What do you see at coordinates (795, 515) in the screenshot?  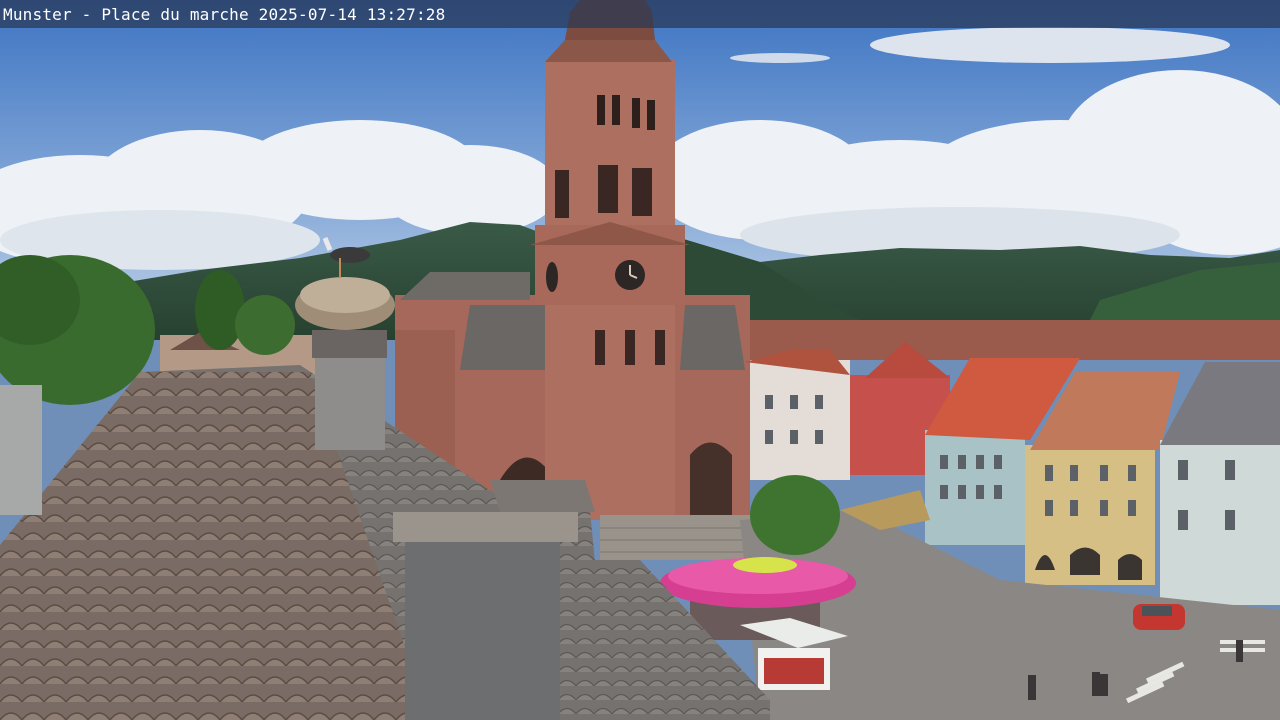 I see `square-tree` at bounding box center [795, 515].